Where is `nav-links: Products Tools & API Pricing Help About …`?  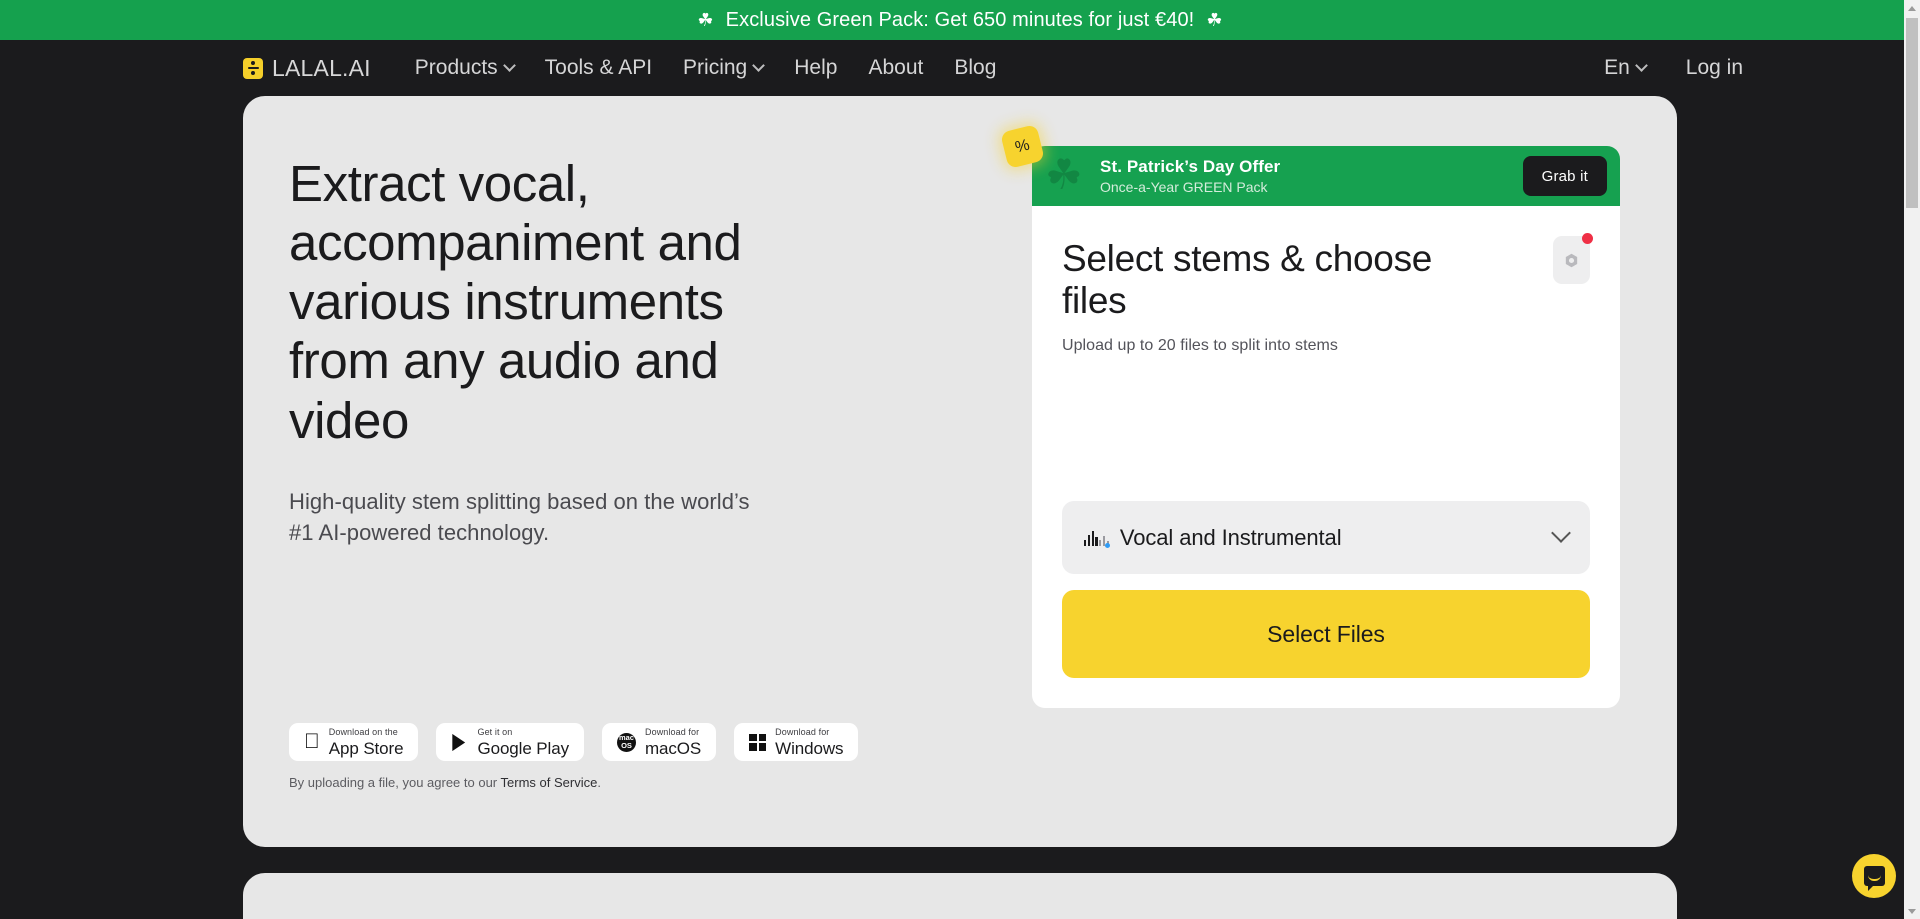
nav-links: Products Tools & API Pricing Help About … is located at coordinates (706, 68).